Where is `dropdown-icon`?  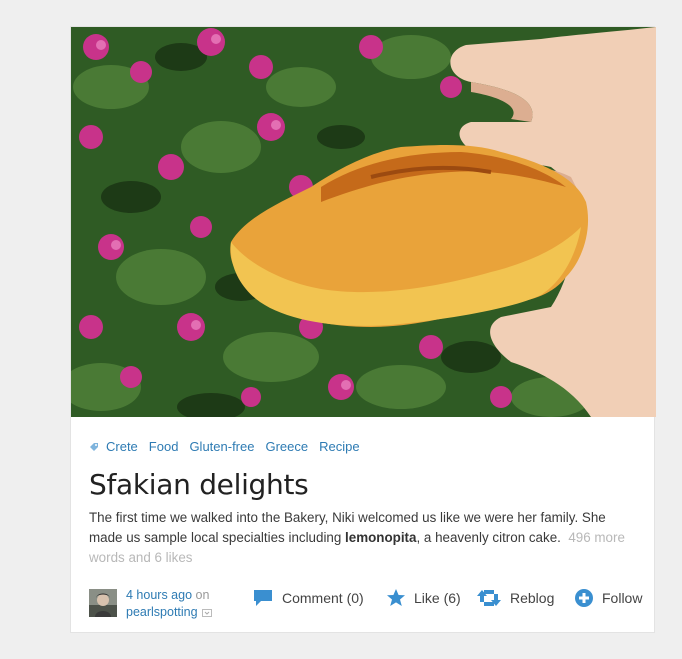 dropdown-icon is located at coordinates (206, 612).